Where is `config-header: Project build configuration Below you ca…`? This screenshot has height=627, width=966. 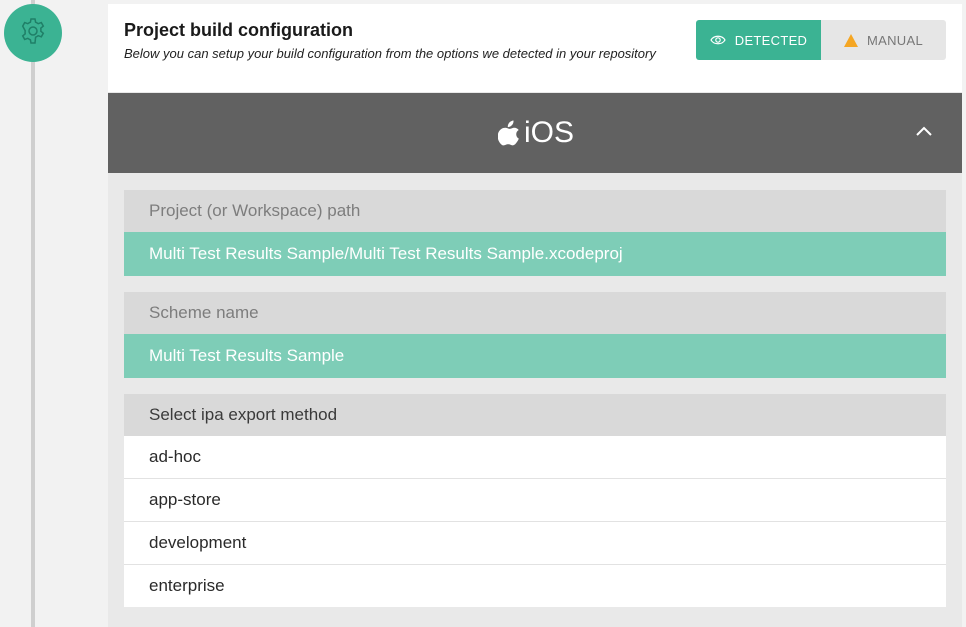 config-header: Project build configuration Below you ca… is located at coordinates (535, 48).